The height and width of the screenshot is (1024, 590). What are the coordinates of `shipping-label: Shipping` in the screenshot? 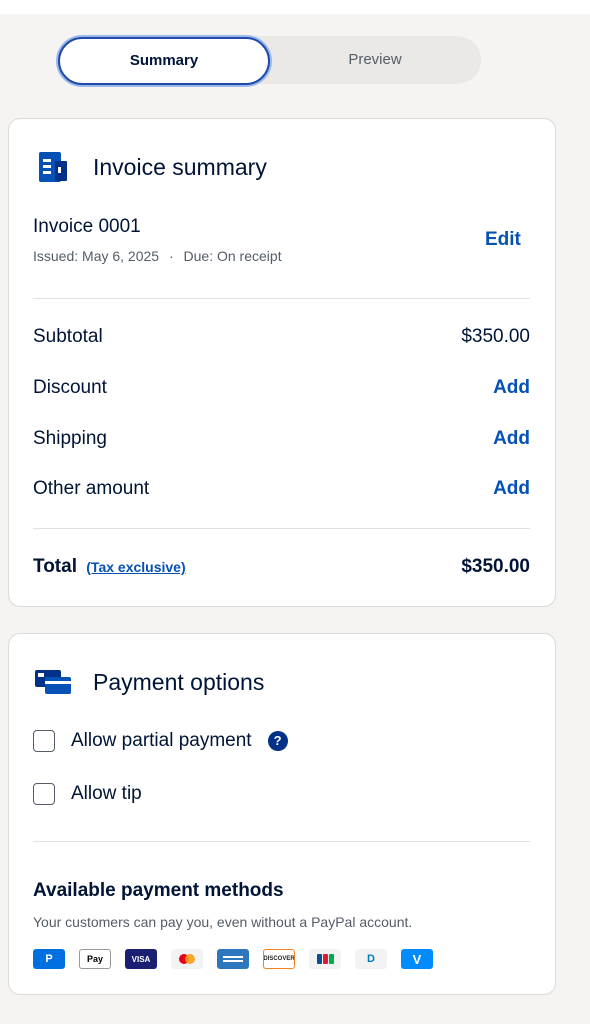 It's located at (70, 438).